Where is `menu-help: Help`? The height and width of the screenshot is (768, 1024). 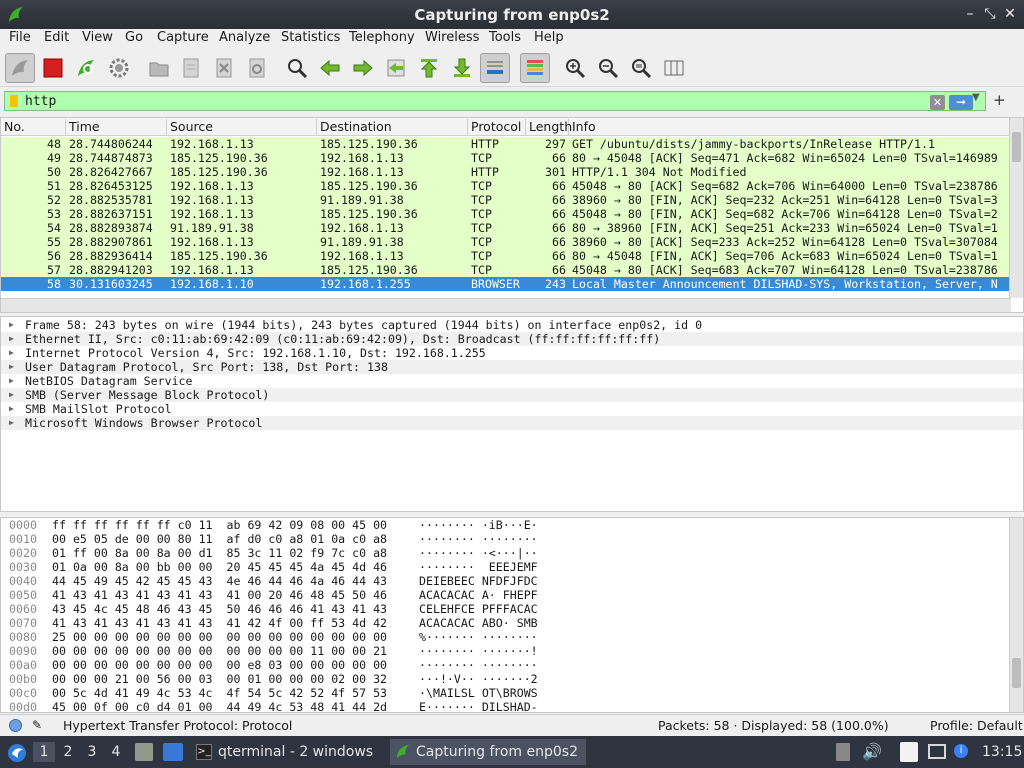
menu-help: Help is located at coordinates (549, 37).